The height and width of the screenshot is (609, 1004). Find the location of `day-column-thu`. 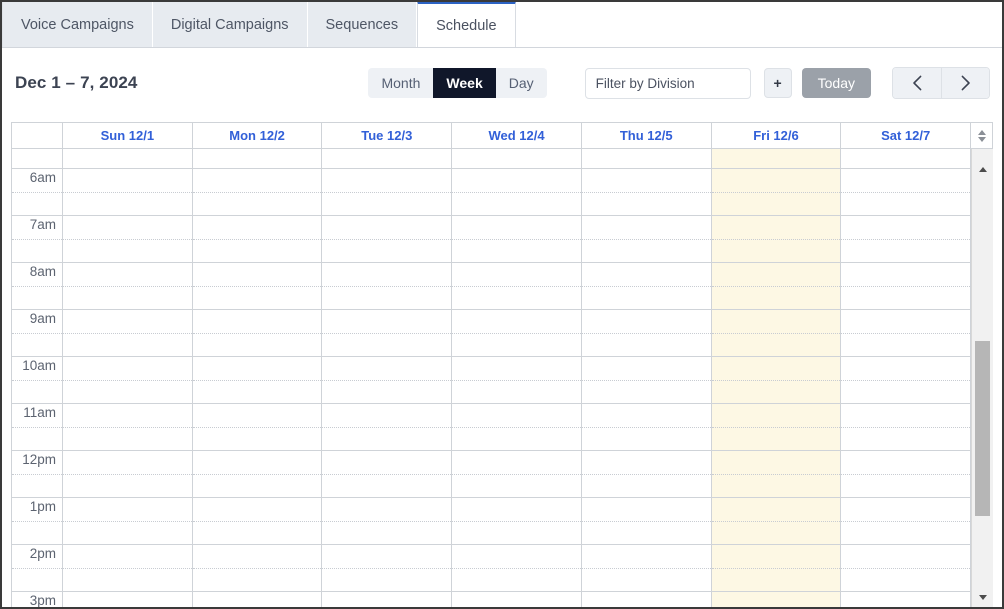

day-column-thu is located at coordinates (646, 378).